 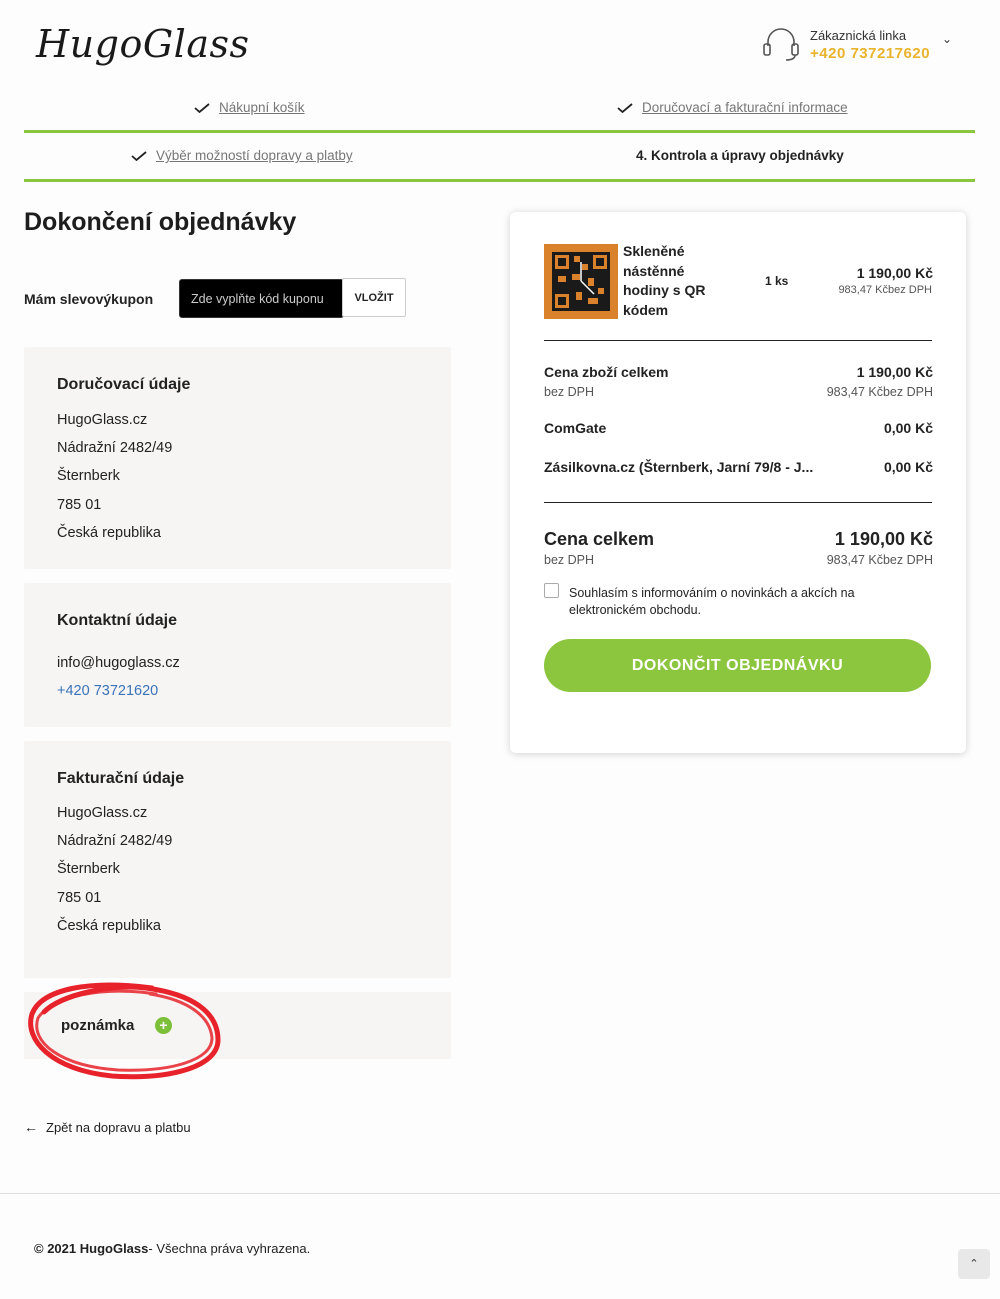 I want to click on step-cart: Nákupní košík, so click(x=249, y=107).